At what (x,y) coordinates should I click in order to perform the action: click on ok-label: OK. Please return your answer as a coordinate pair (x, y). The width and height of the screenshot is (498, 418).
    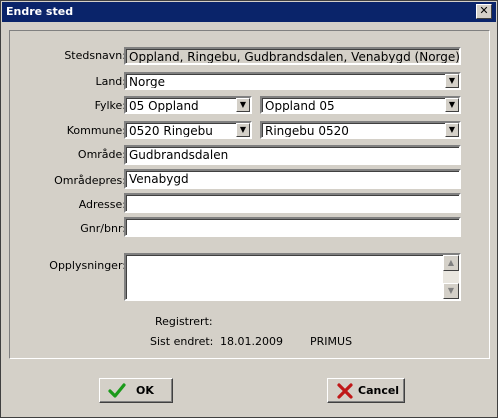
    Looking at the image, I should click on (145, 390).